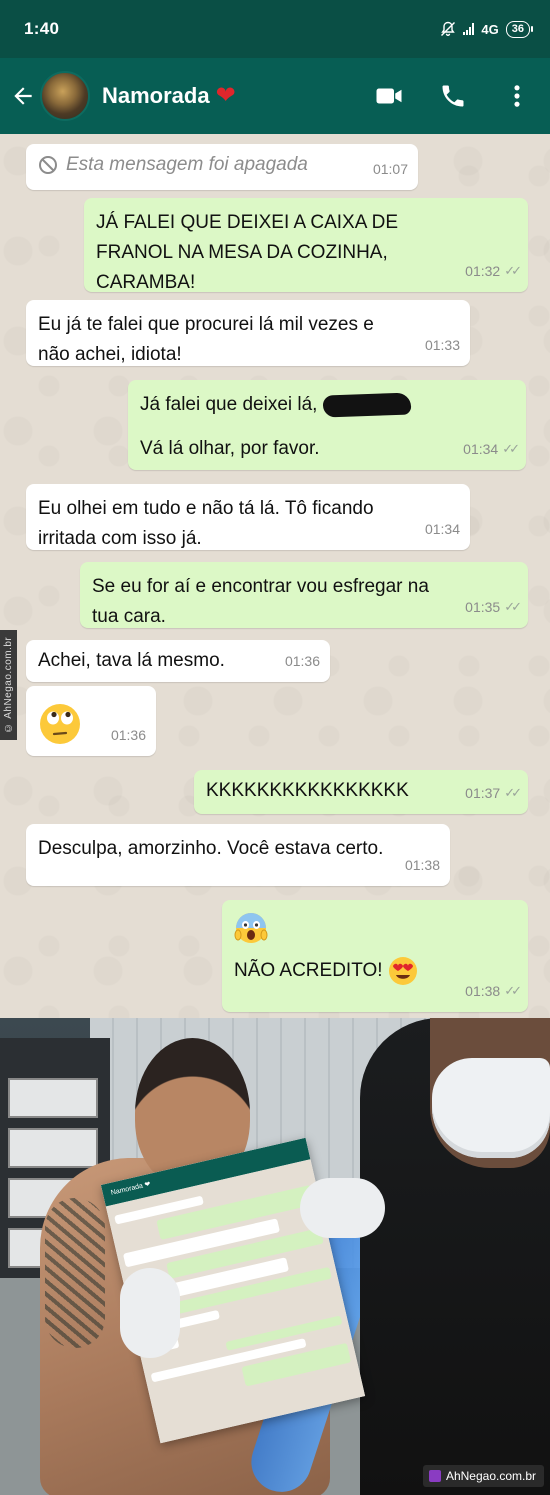  Describe the element at coordinates (342, 1208) in the screenshot. I see `photo-right-glove` at that location.